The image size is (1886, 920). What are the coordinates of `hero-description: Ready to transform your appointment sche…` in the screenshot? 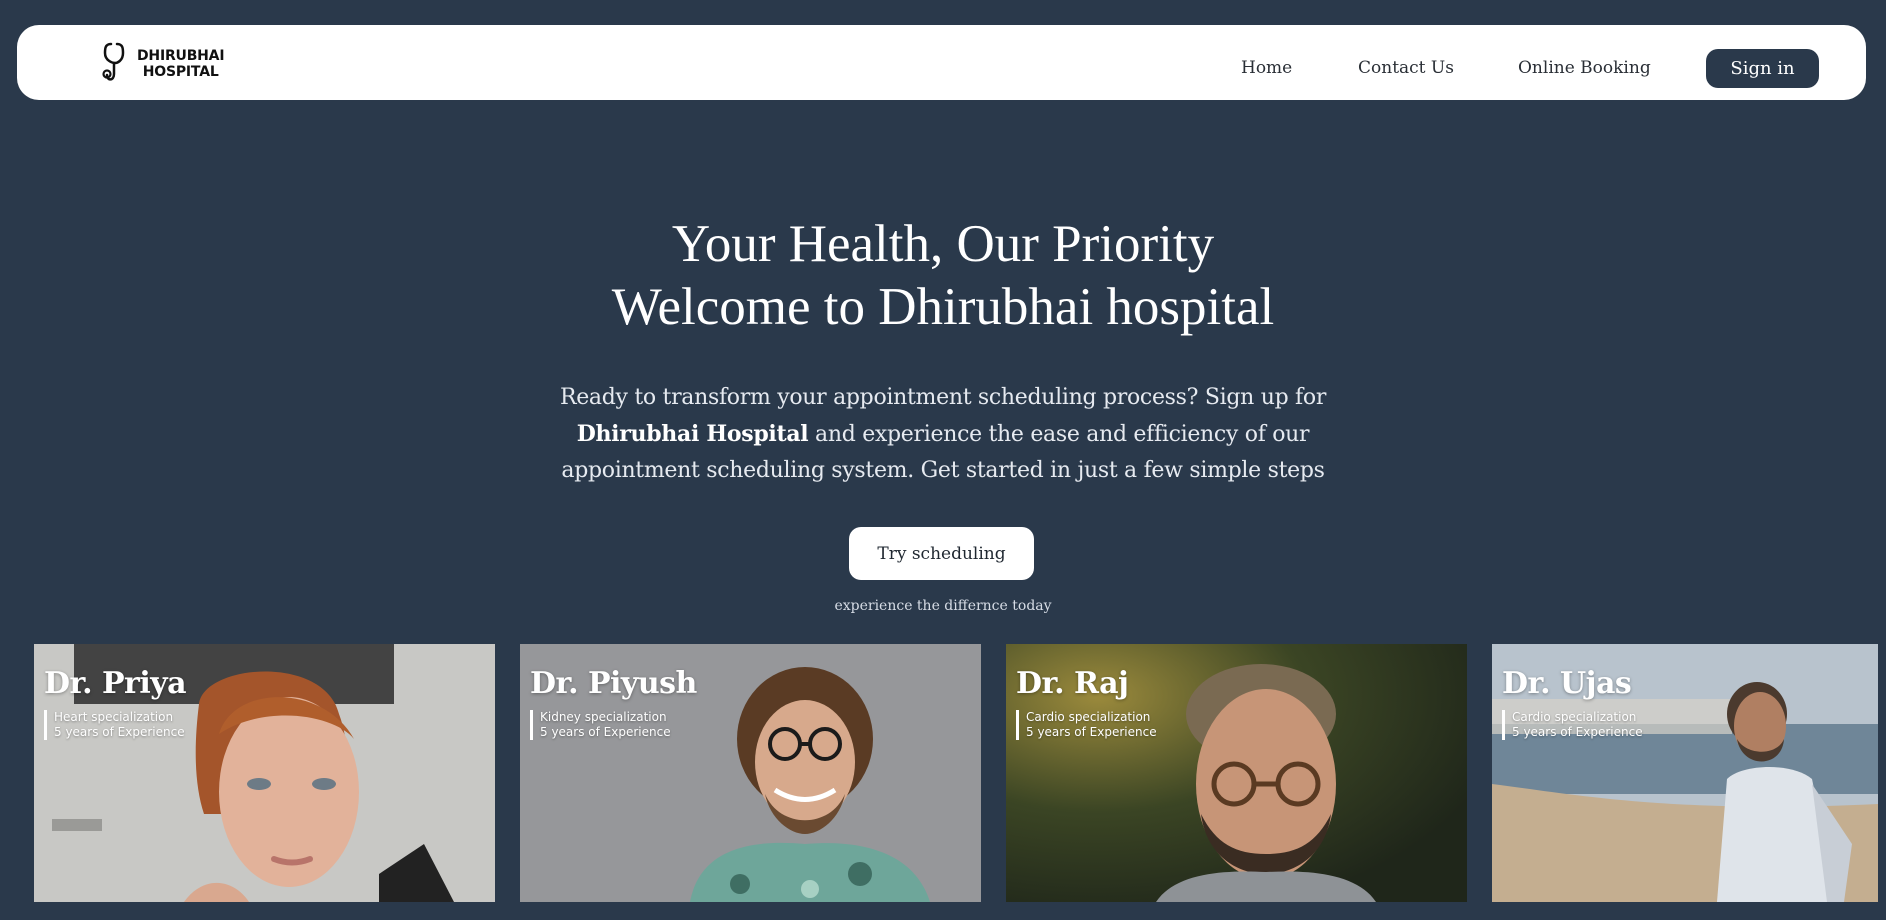 It's located at (943, 434).